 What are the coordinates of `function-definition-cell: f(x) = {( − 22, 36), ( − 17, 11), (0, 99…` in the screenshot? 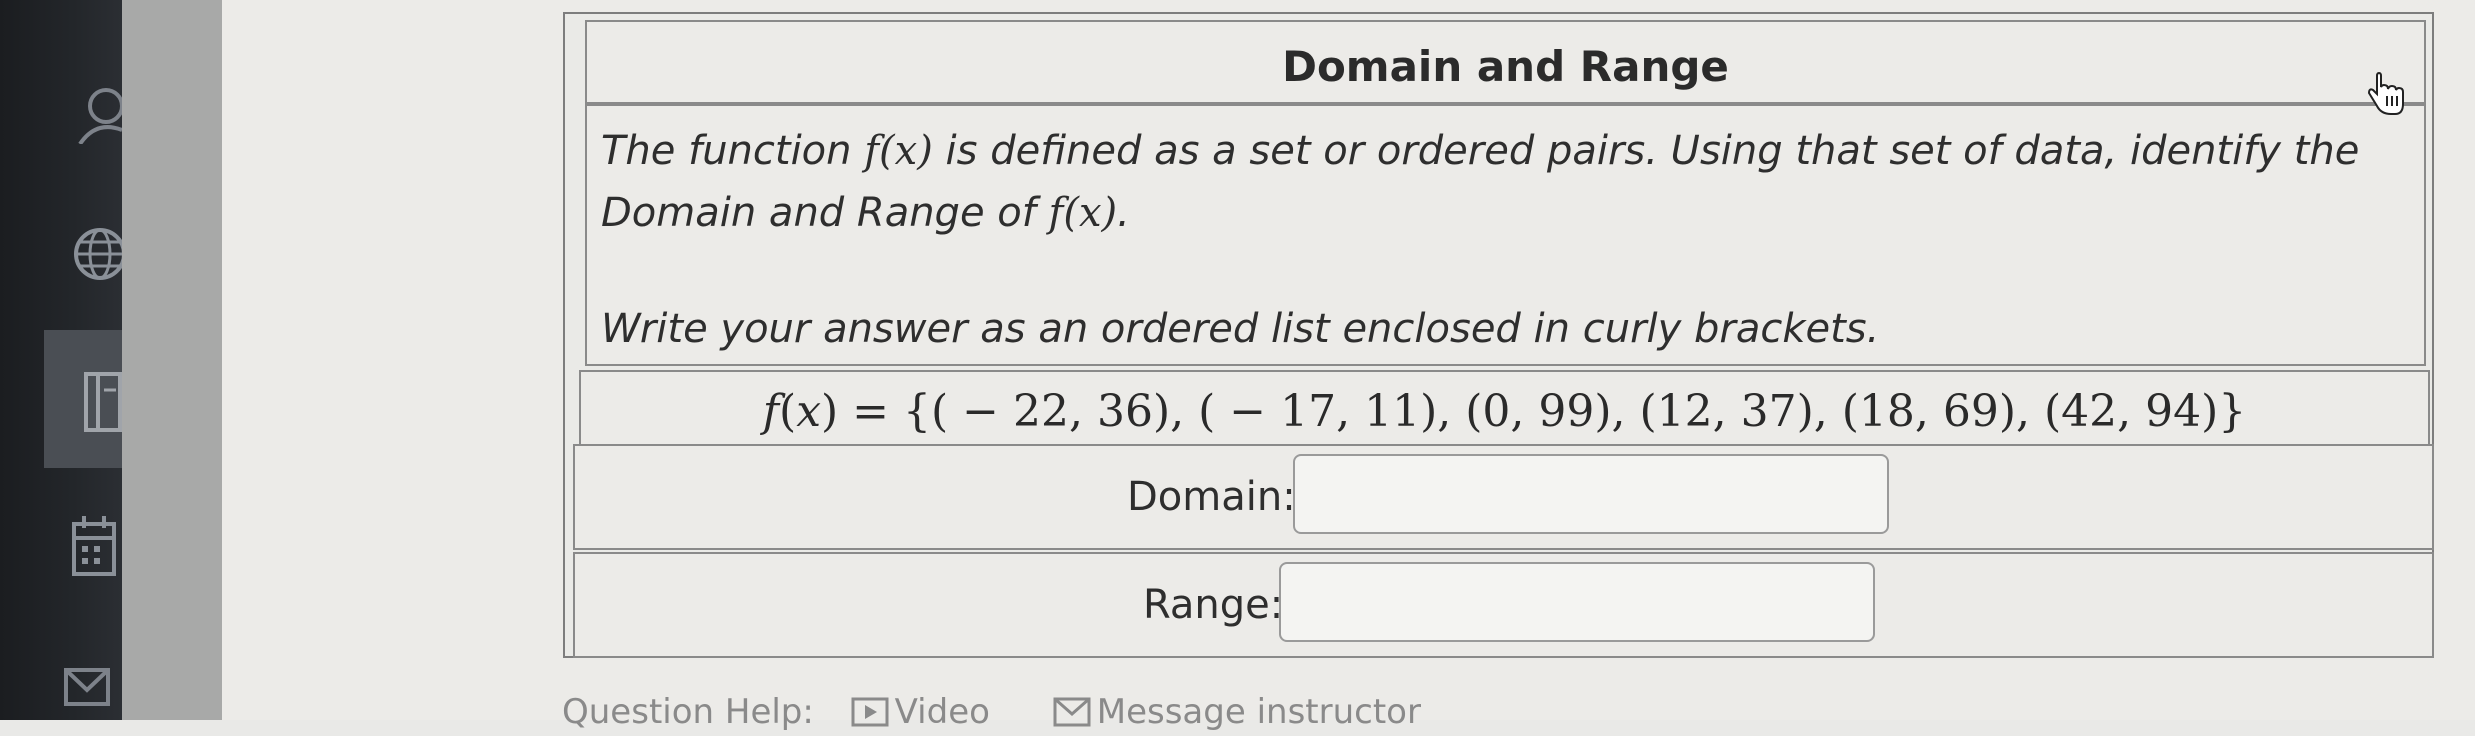 It's located at (1504, 411).